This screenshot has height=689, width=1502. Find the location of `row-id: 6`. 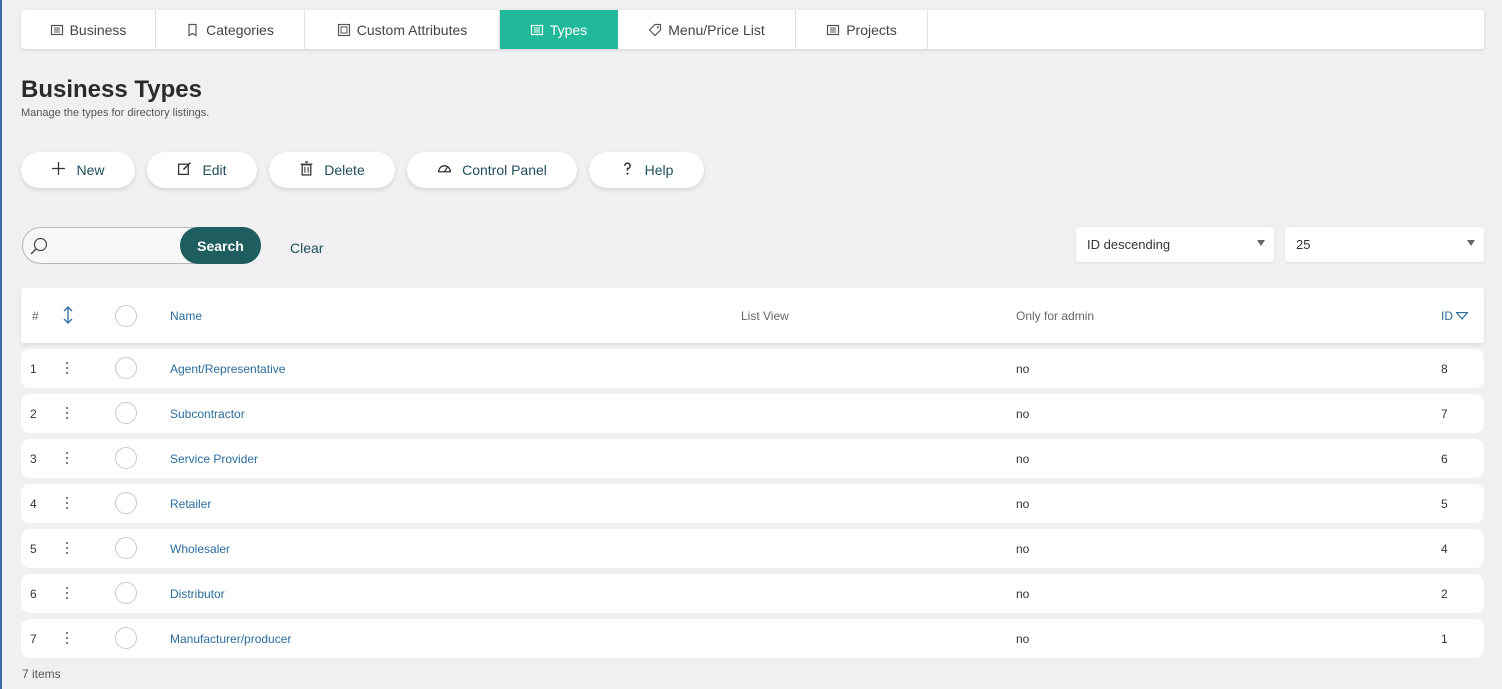

row-id: 6 is located at coordinates (1444, 459).